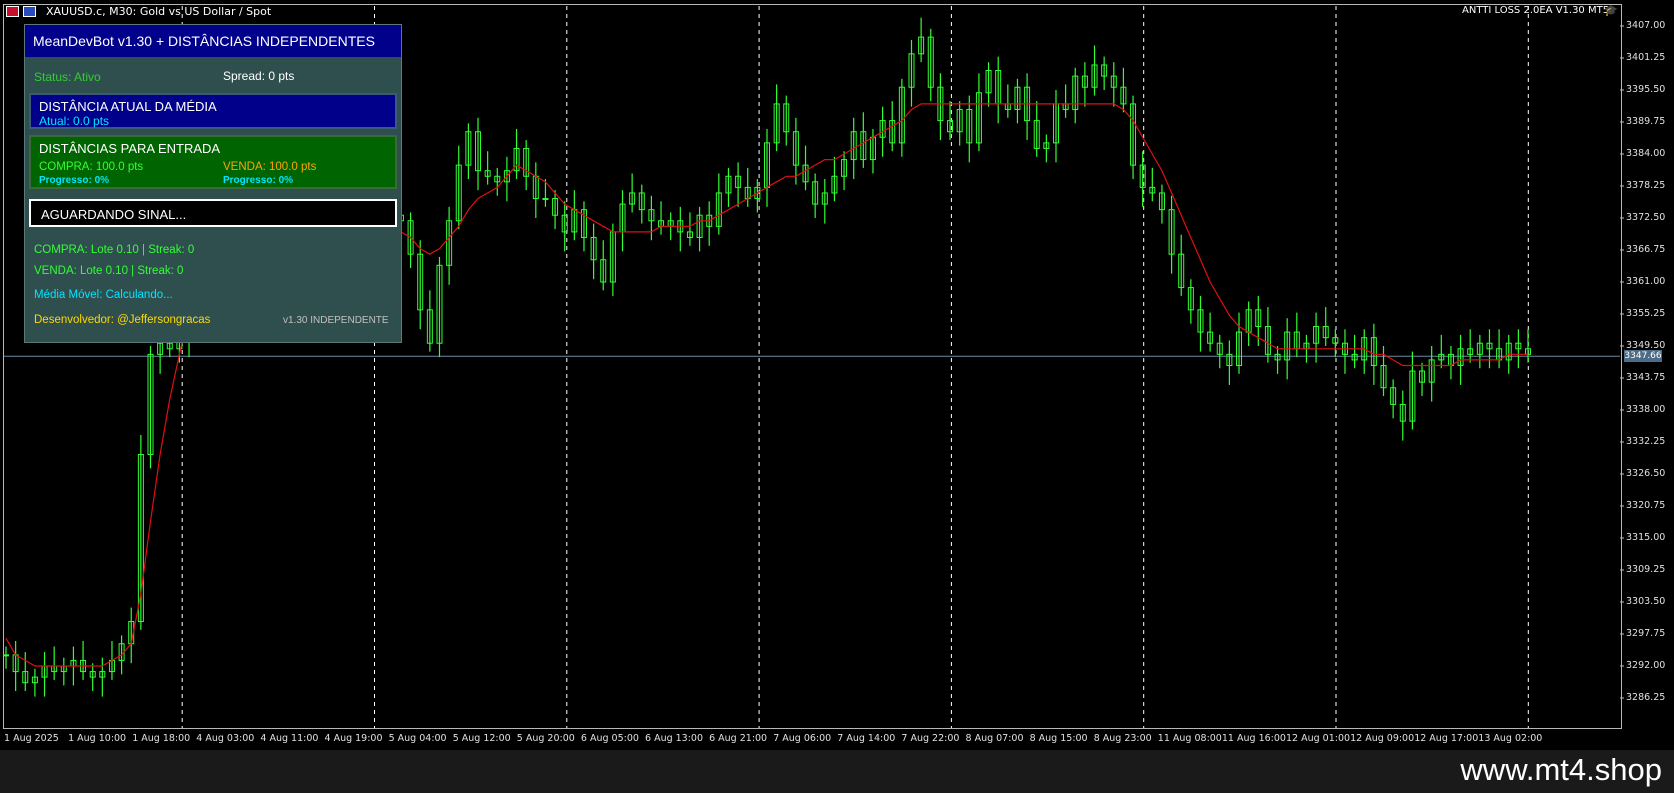 The width and height of the screenshot is (1674, 793). Describe the element at coordinates (1646, 249) in the screenshot. I see `y-tick-label: 3366.75` at that location.